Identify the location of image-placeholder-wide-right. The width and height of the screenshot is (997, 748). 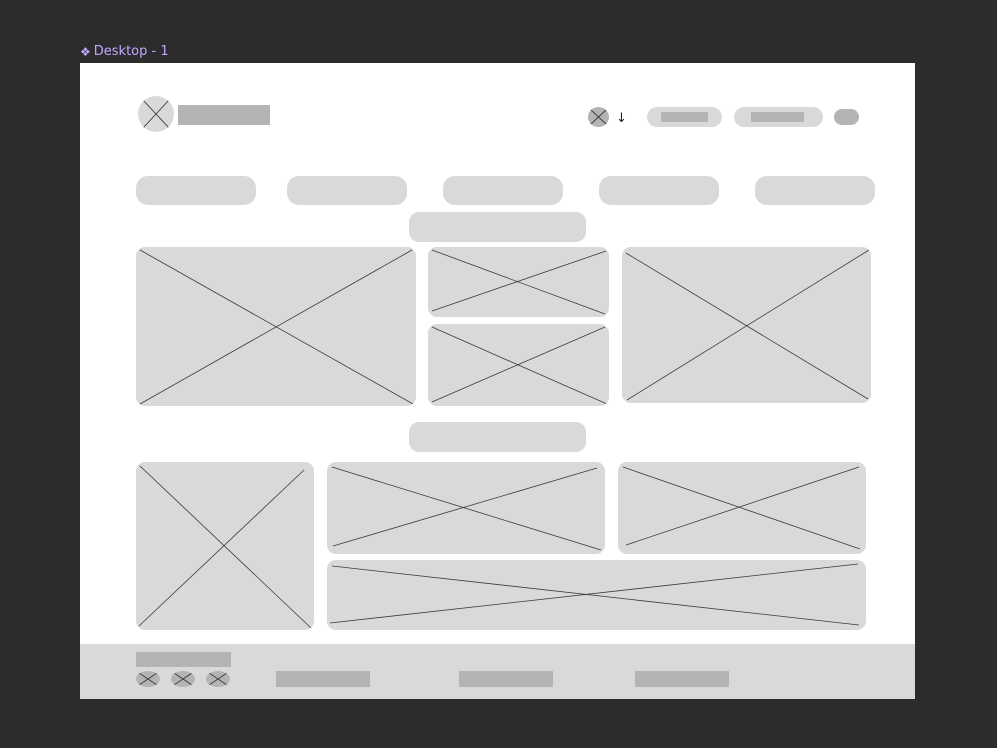
(742, 508).